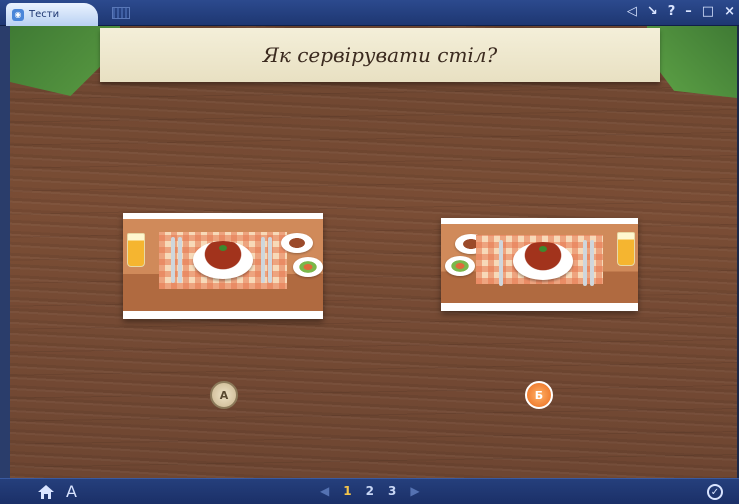 Image resolution: width=739 pixels, height=504 pixels. I want to click on title-bar: ◉ Тести ◁ ↘ ? – □ ×, so click(369, 13).